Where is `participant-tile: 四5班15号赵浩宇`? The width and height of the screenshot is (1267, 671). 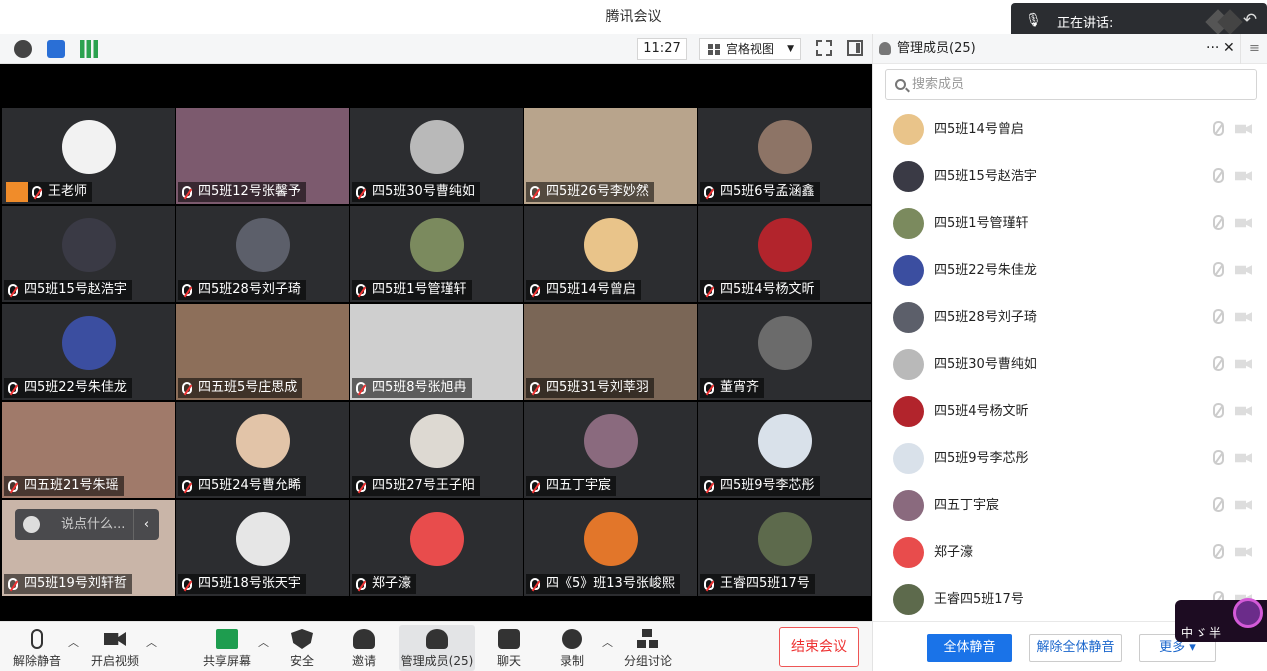 participant-tile: 四5班15号赵浩宇 is located at coordinates (88, 254).